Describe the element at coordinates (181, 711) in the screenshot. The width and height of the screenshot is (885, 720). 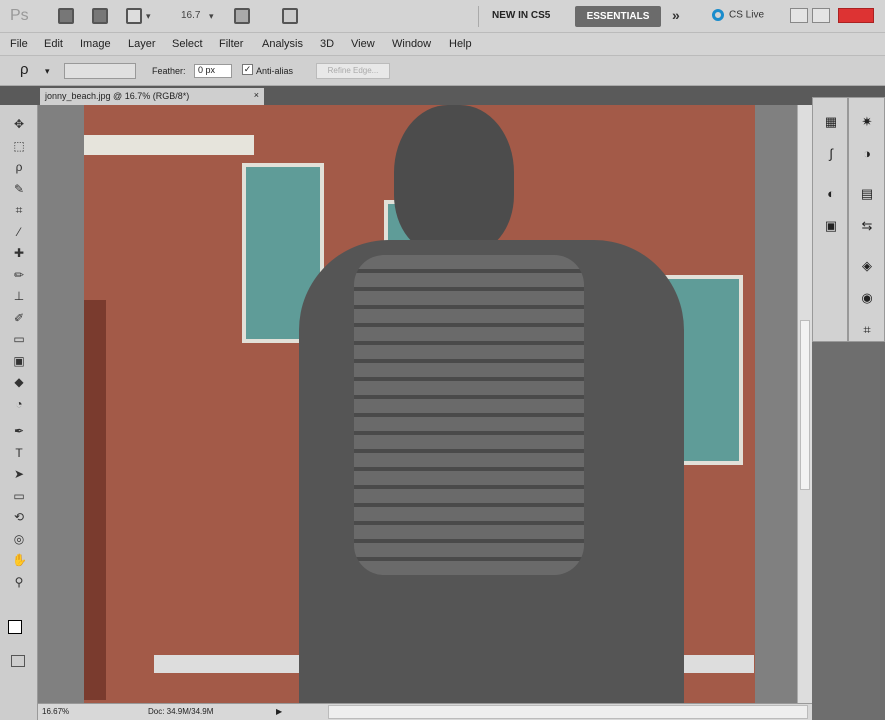
I see `document-info: Doc: 34.9M/34.9M` at that location.